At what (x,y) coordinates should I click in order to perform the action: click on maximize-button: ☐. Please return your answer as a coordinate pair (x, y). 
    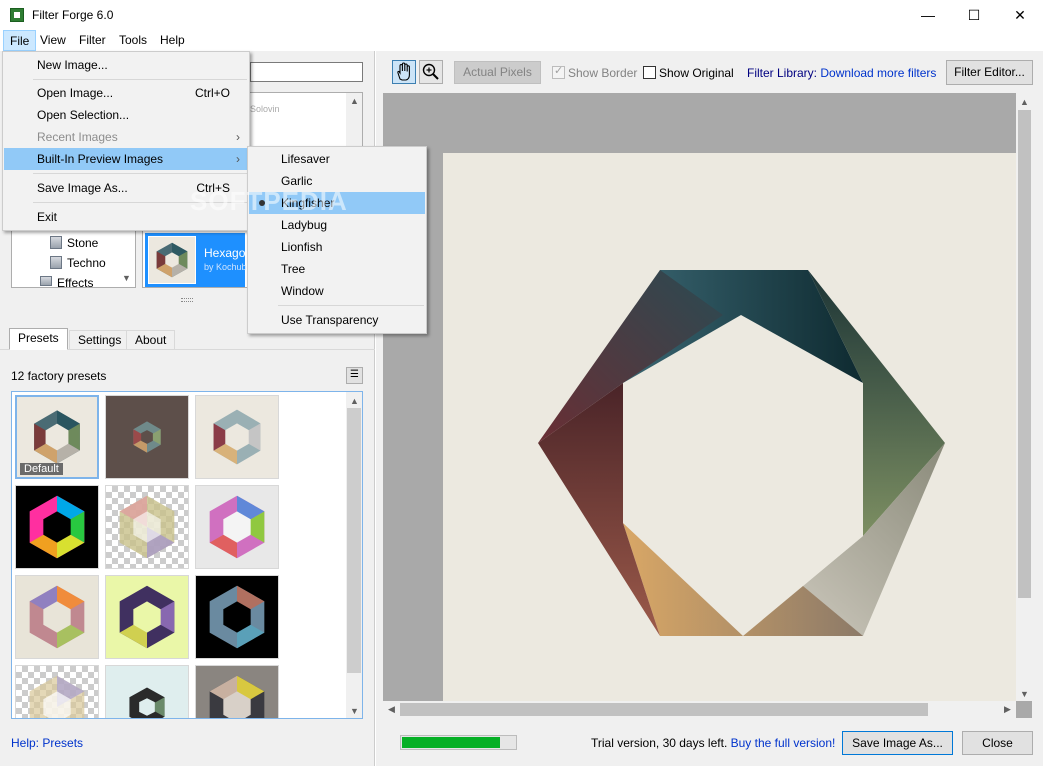
    Looking at the image, I should click on (974, 15).